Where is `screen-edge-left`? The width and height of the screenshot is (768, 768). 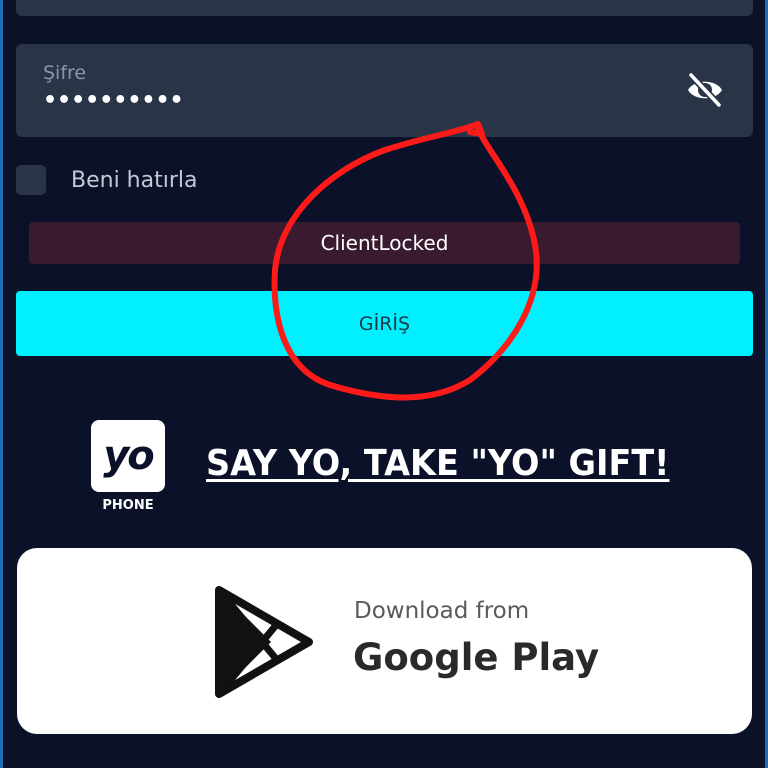
screen-edge-left is located at coordinates (1, 384).